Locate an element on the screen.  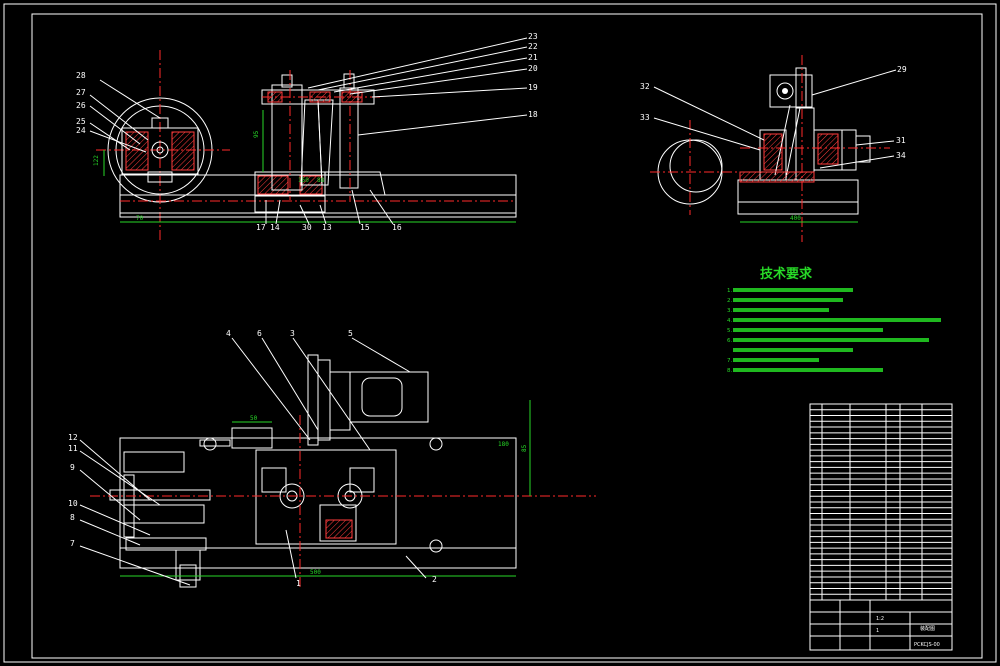
callout-32: 32 is located at coordinates (645, 86).